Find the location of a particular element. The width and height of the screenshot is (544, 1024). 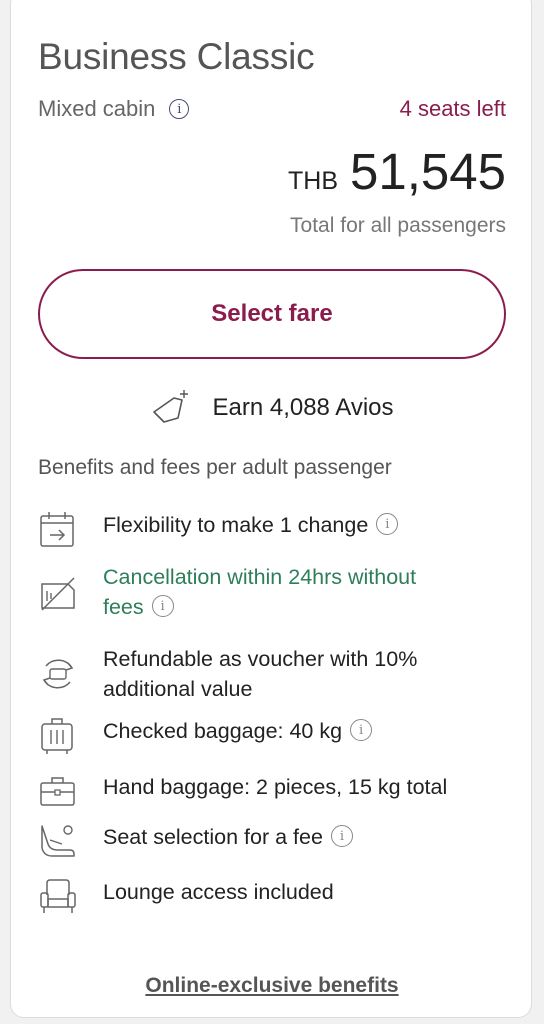

avios-earn-row: Earn 4,088 Avios is located at coordinates (272, 408).